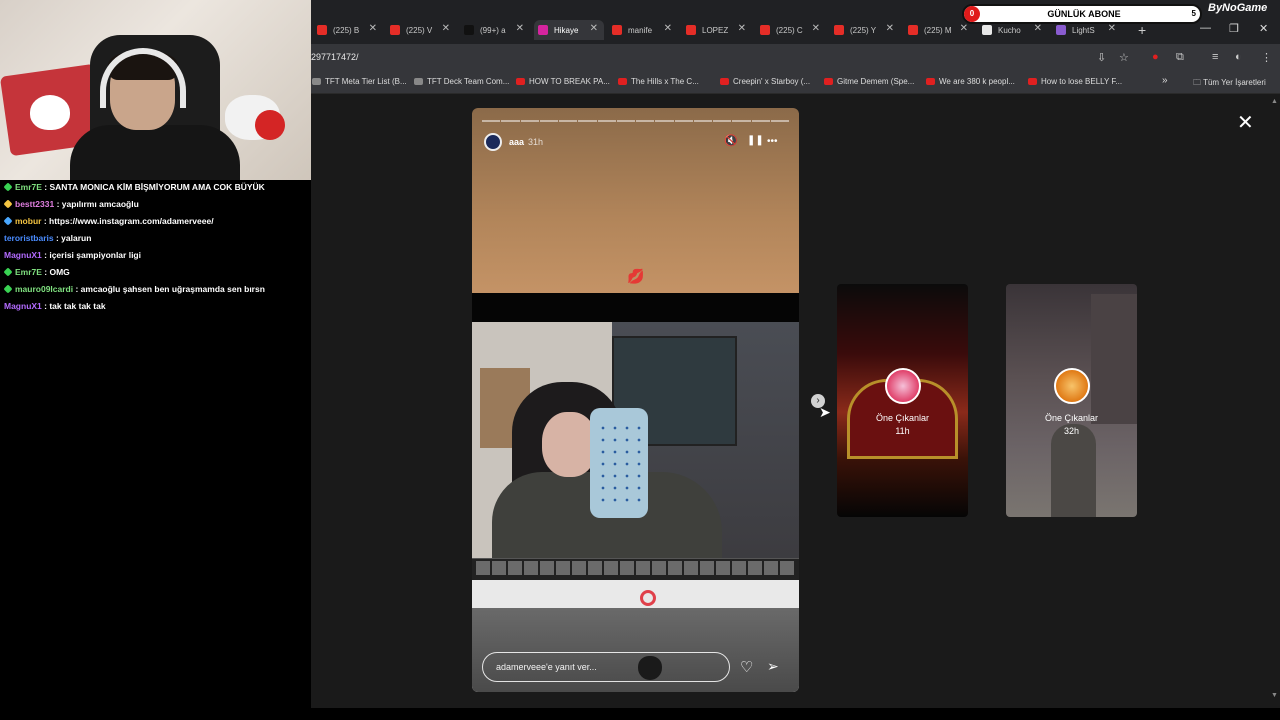 This screenshot has height=720, width=1280. Describe the element at coordinates (1274, 695) in the screenshot. I see `scroll-down-arrow-icon: ▼` at that location.